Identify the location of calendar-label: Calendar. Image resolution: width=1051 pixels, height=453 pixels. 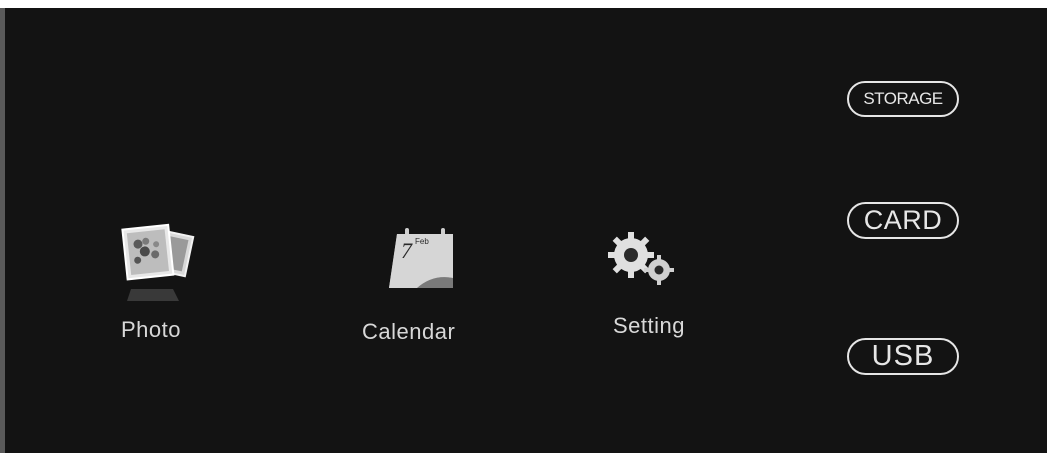
(409, 331).